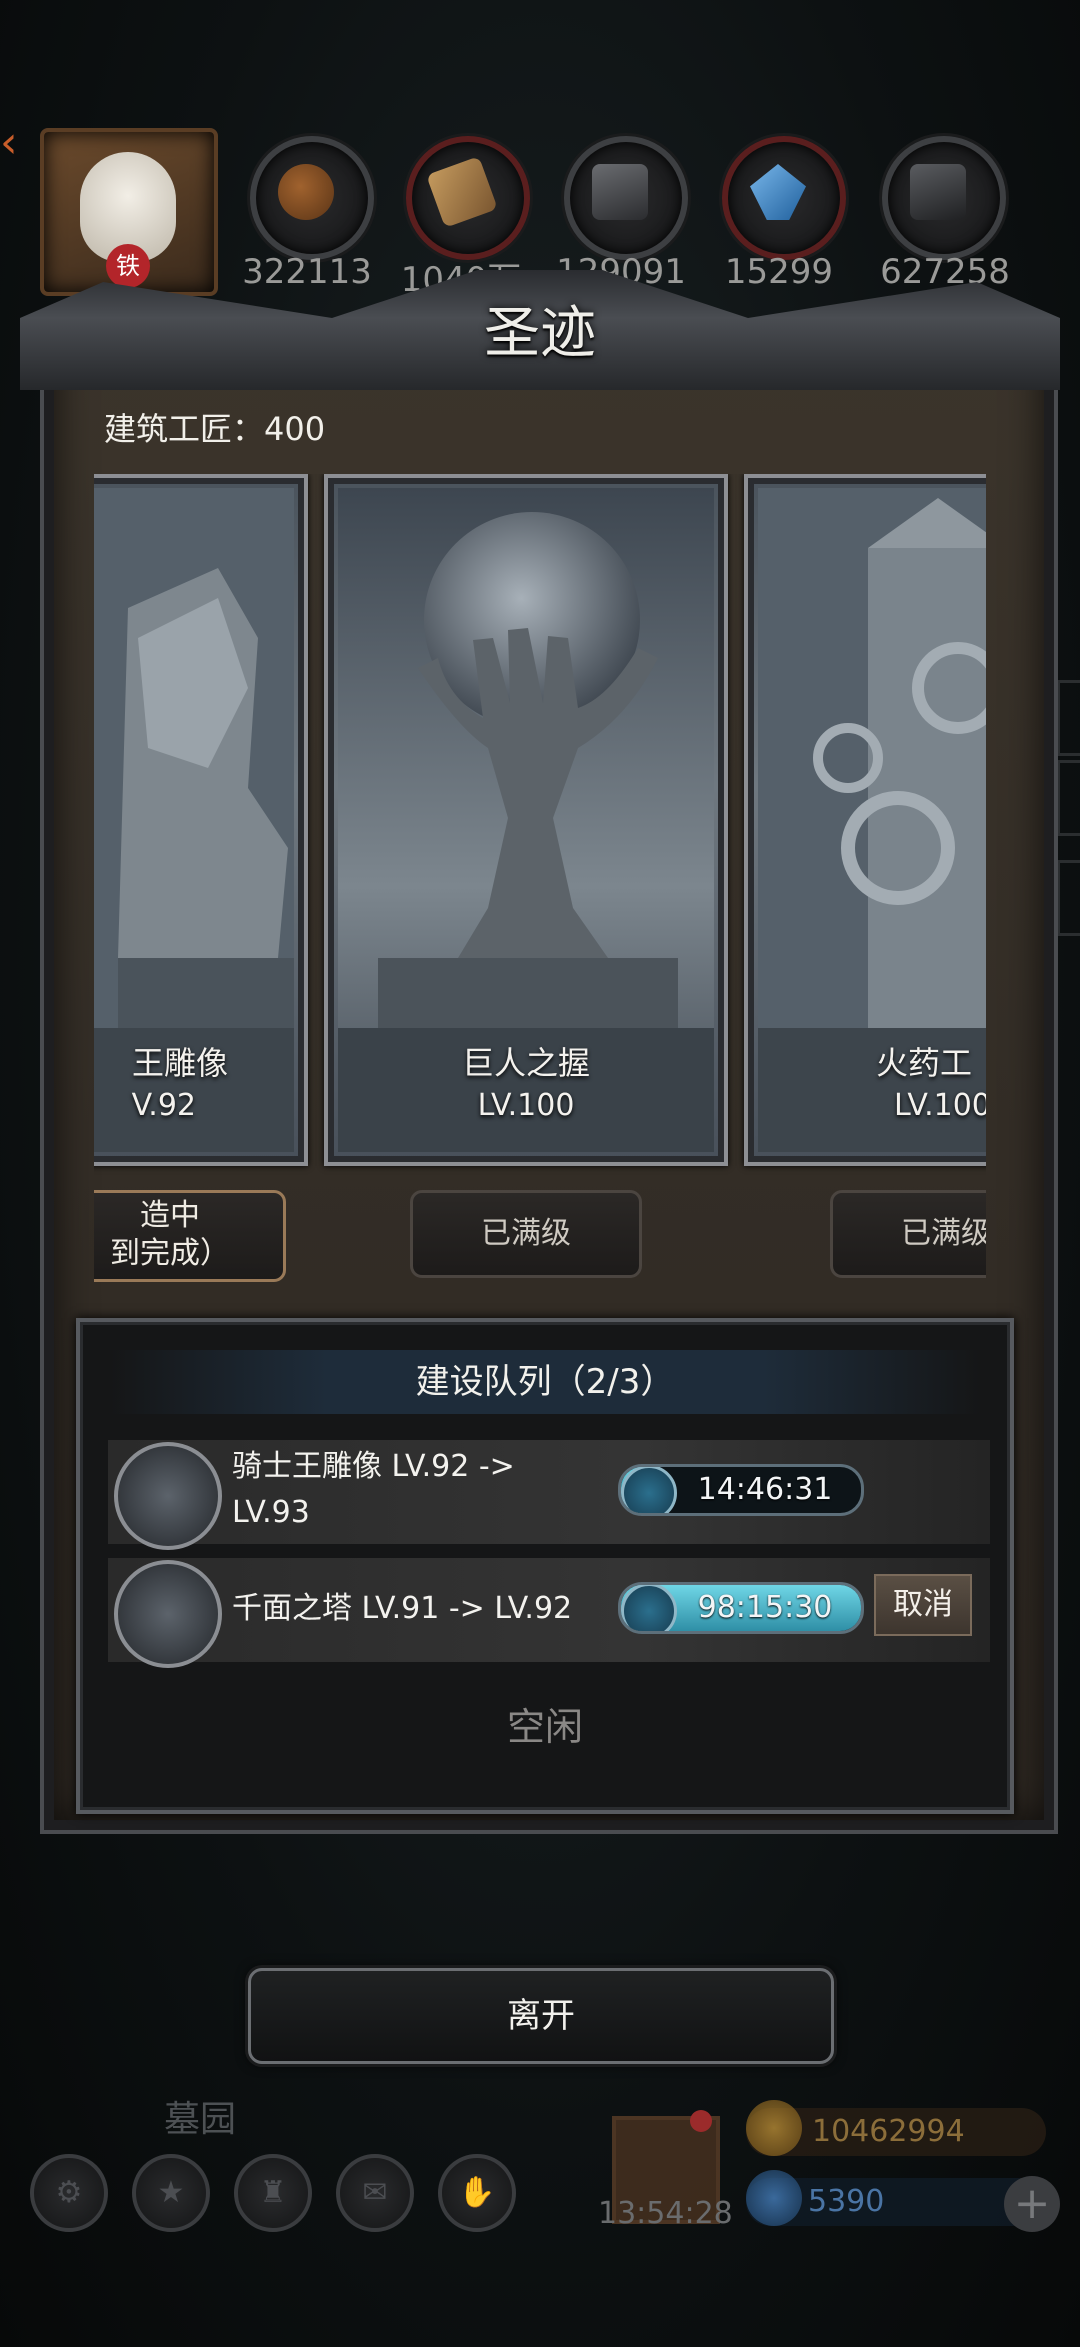  What do you see at coordinates (128, 266) in the screenshot?
I see `avatar-badge: 铁` at bounding box center [128, 266].